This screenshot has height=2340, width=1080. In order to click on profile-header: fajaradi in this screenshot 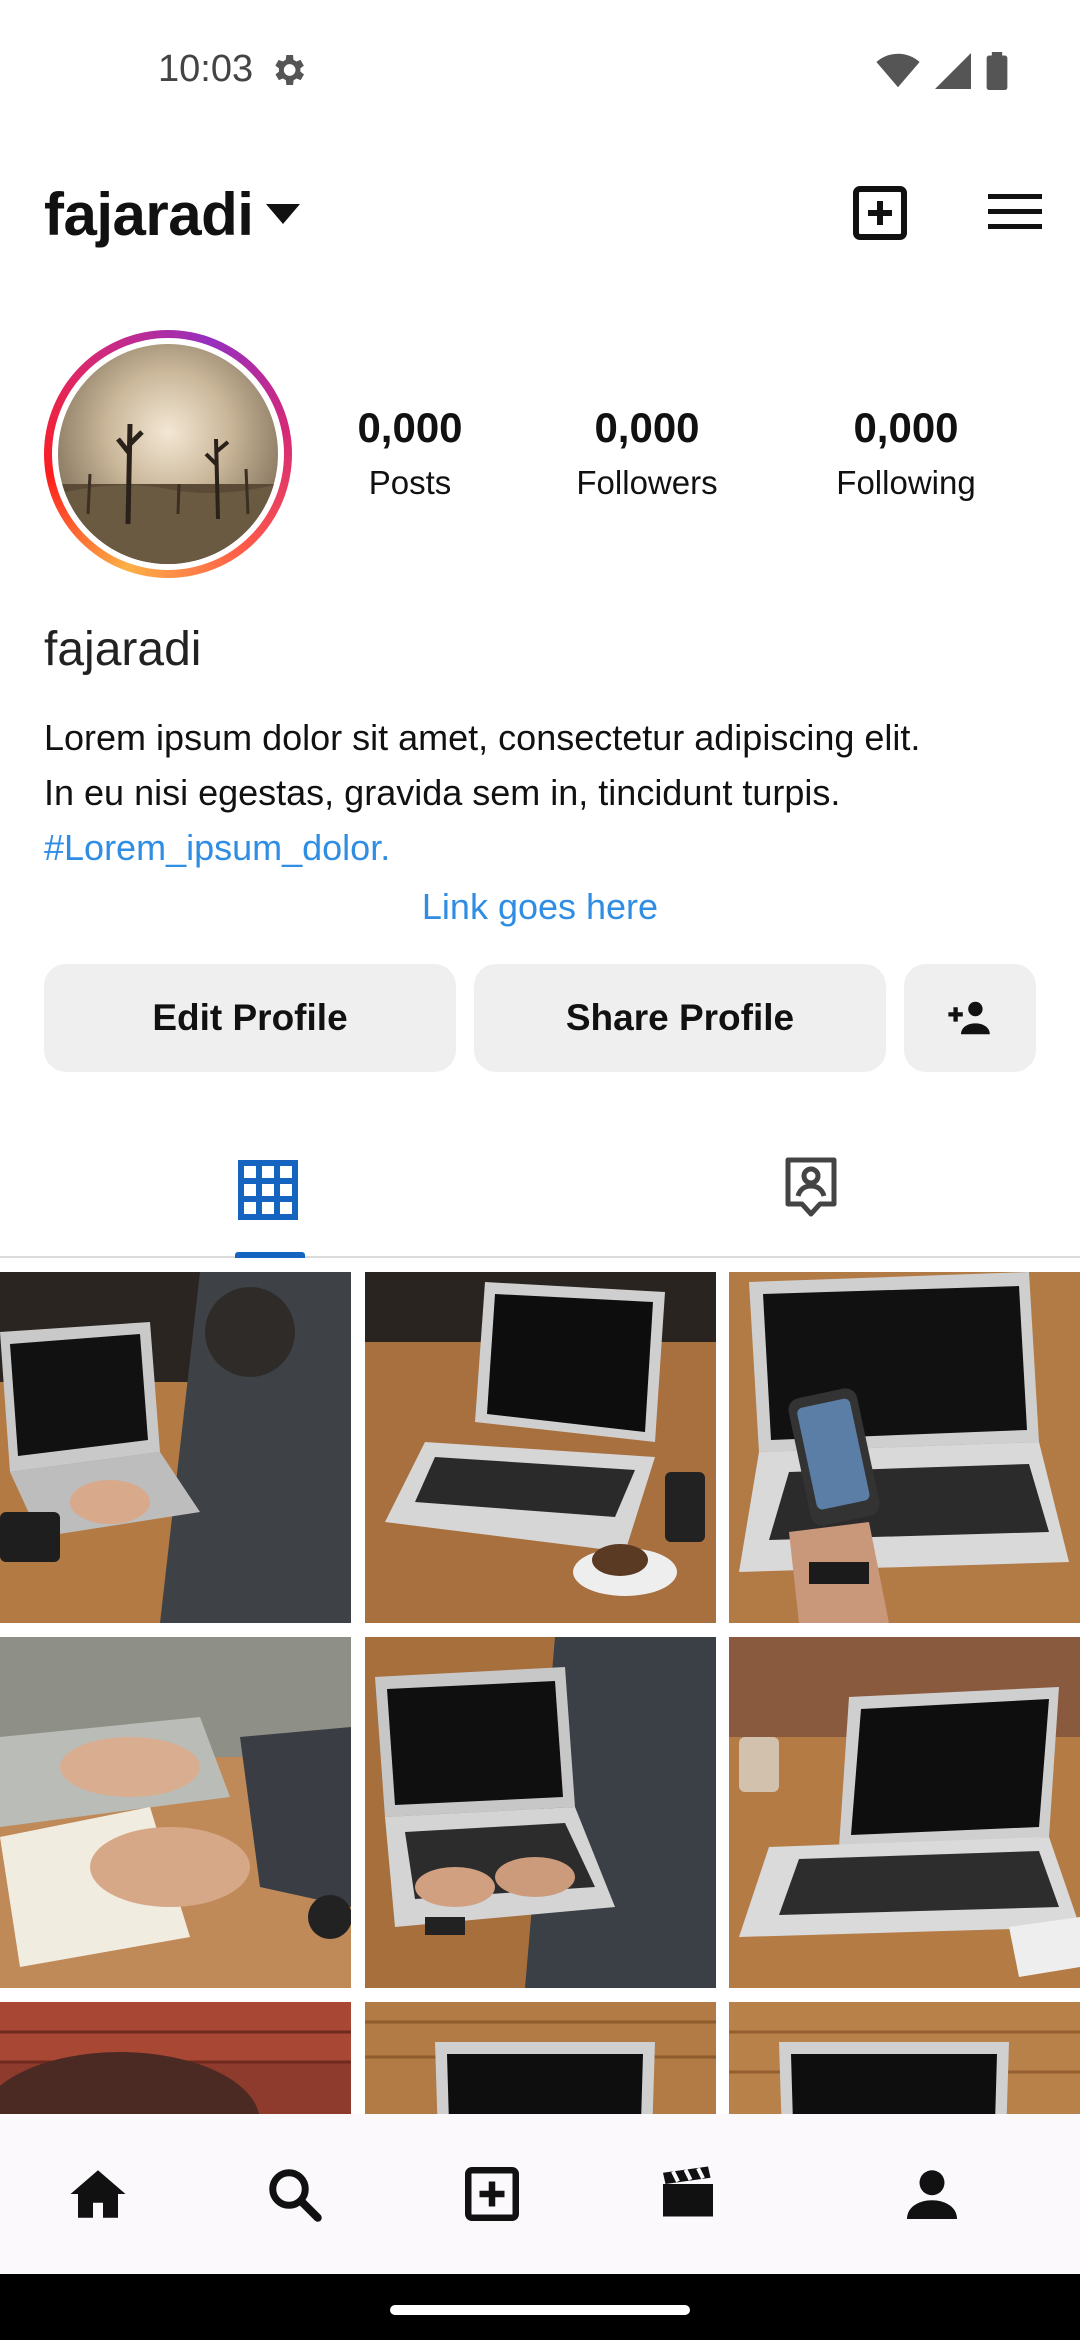, I will do `click(540, 212)`.